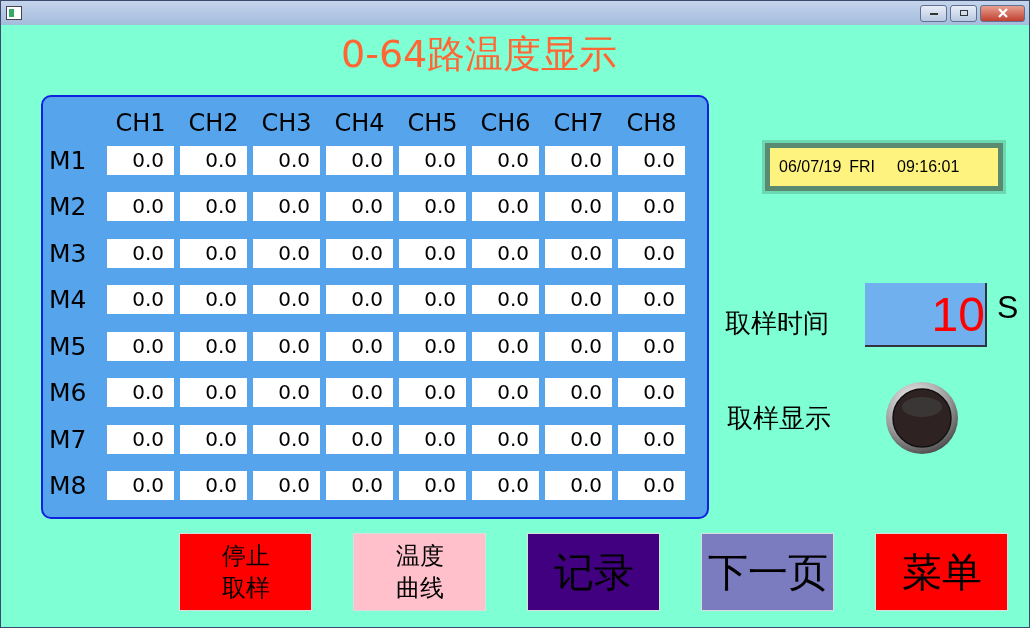 Image resolution: width=1030 pixels, height=628 pixels. What do you see at coordinates (479, 54) in the screenshot?
I see `page-title: 0-64路温度显示` at bounding box center [479, 54].